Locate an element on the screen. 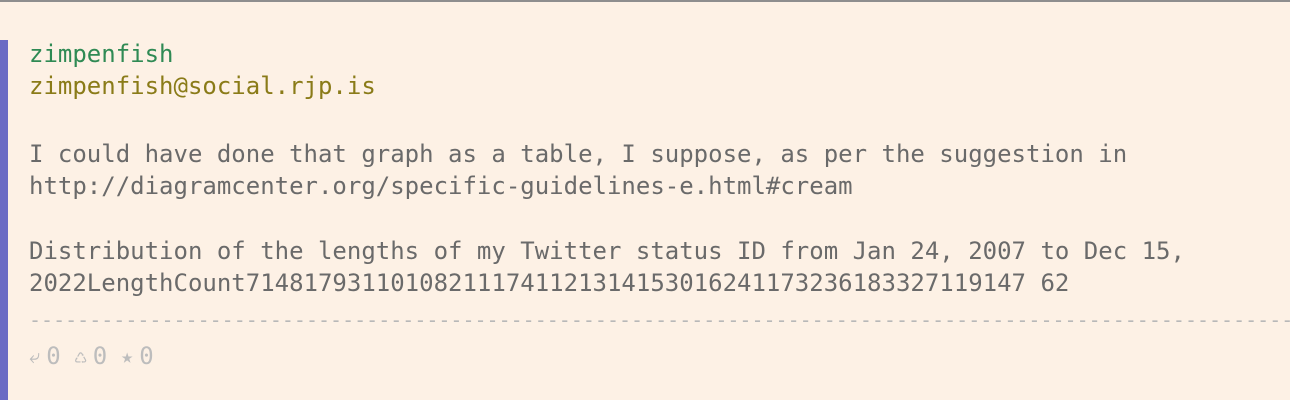  account-handle: zimpenfish@social.rjp.is is located at coordinates (656, 86).